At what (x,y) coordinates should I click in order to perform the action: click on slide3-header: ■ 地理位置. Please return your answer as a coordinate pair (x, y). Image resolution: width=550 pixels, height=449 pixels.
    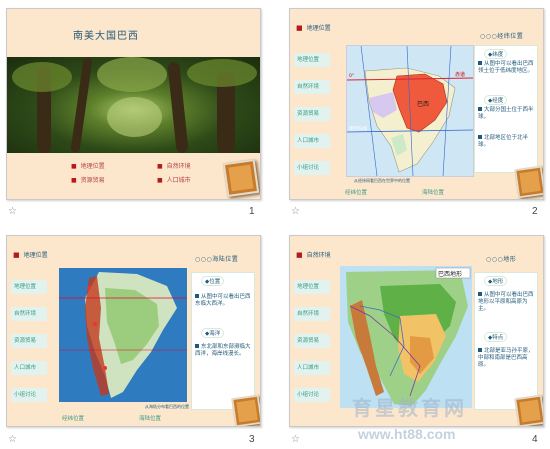
    Looking at the image, I should click on (30, 255).